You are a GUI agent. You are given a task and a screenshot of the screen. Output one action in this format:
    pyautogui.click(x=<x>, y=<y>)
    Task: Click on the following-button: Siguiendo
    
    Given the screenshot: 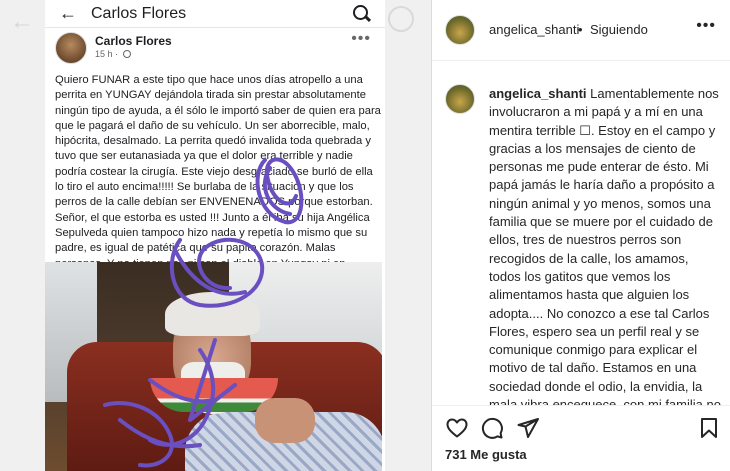 What is the action you would take?
    pyautogui.click(x=619, y=29)
    